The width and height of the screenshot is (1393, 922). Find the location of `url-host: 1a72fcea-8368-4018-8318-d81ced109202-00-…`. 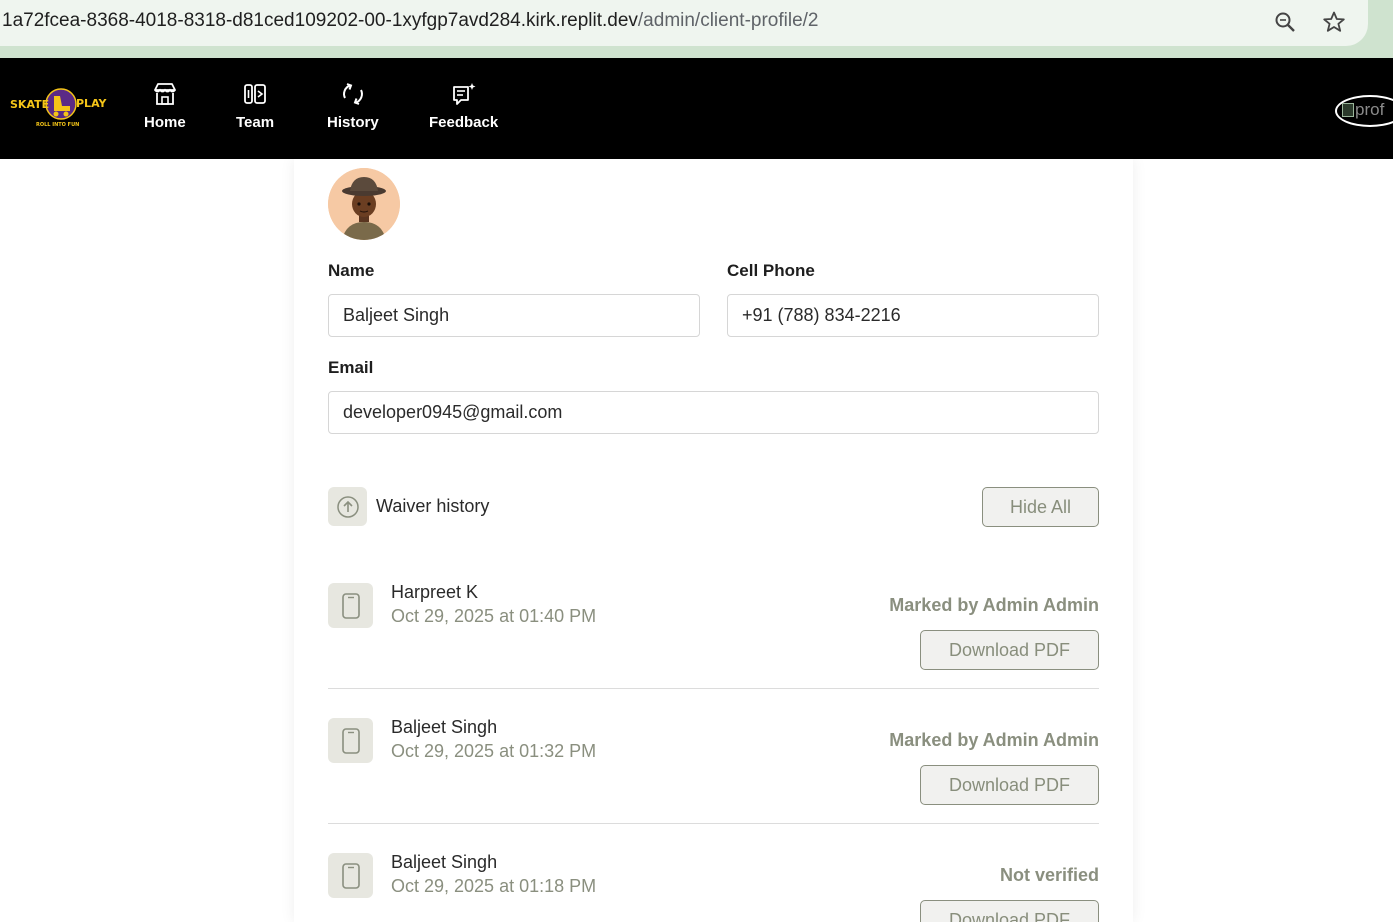

url-host: 1a72fcea-8368-4018-8318-d81ced109202-00-… is located at coordinates (320, 20).